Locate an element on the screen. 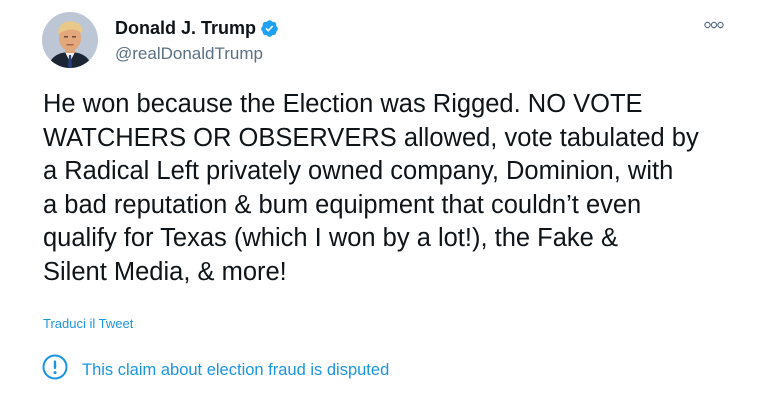 The height and width of the screenshot is (400, 768). translate-tweet-link: Traduci il Tweet is located at coordinates (88, 324).